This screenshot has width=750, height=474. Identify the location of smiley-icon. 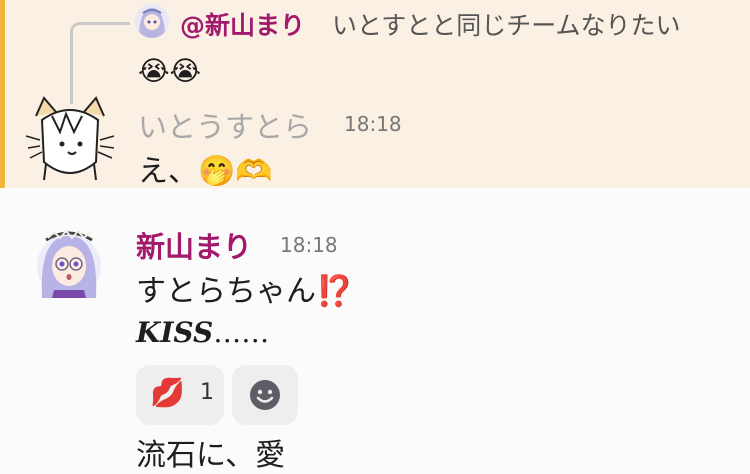
(265, 395).